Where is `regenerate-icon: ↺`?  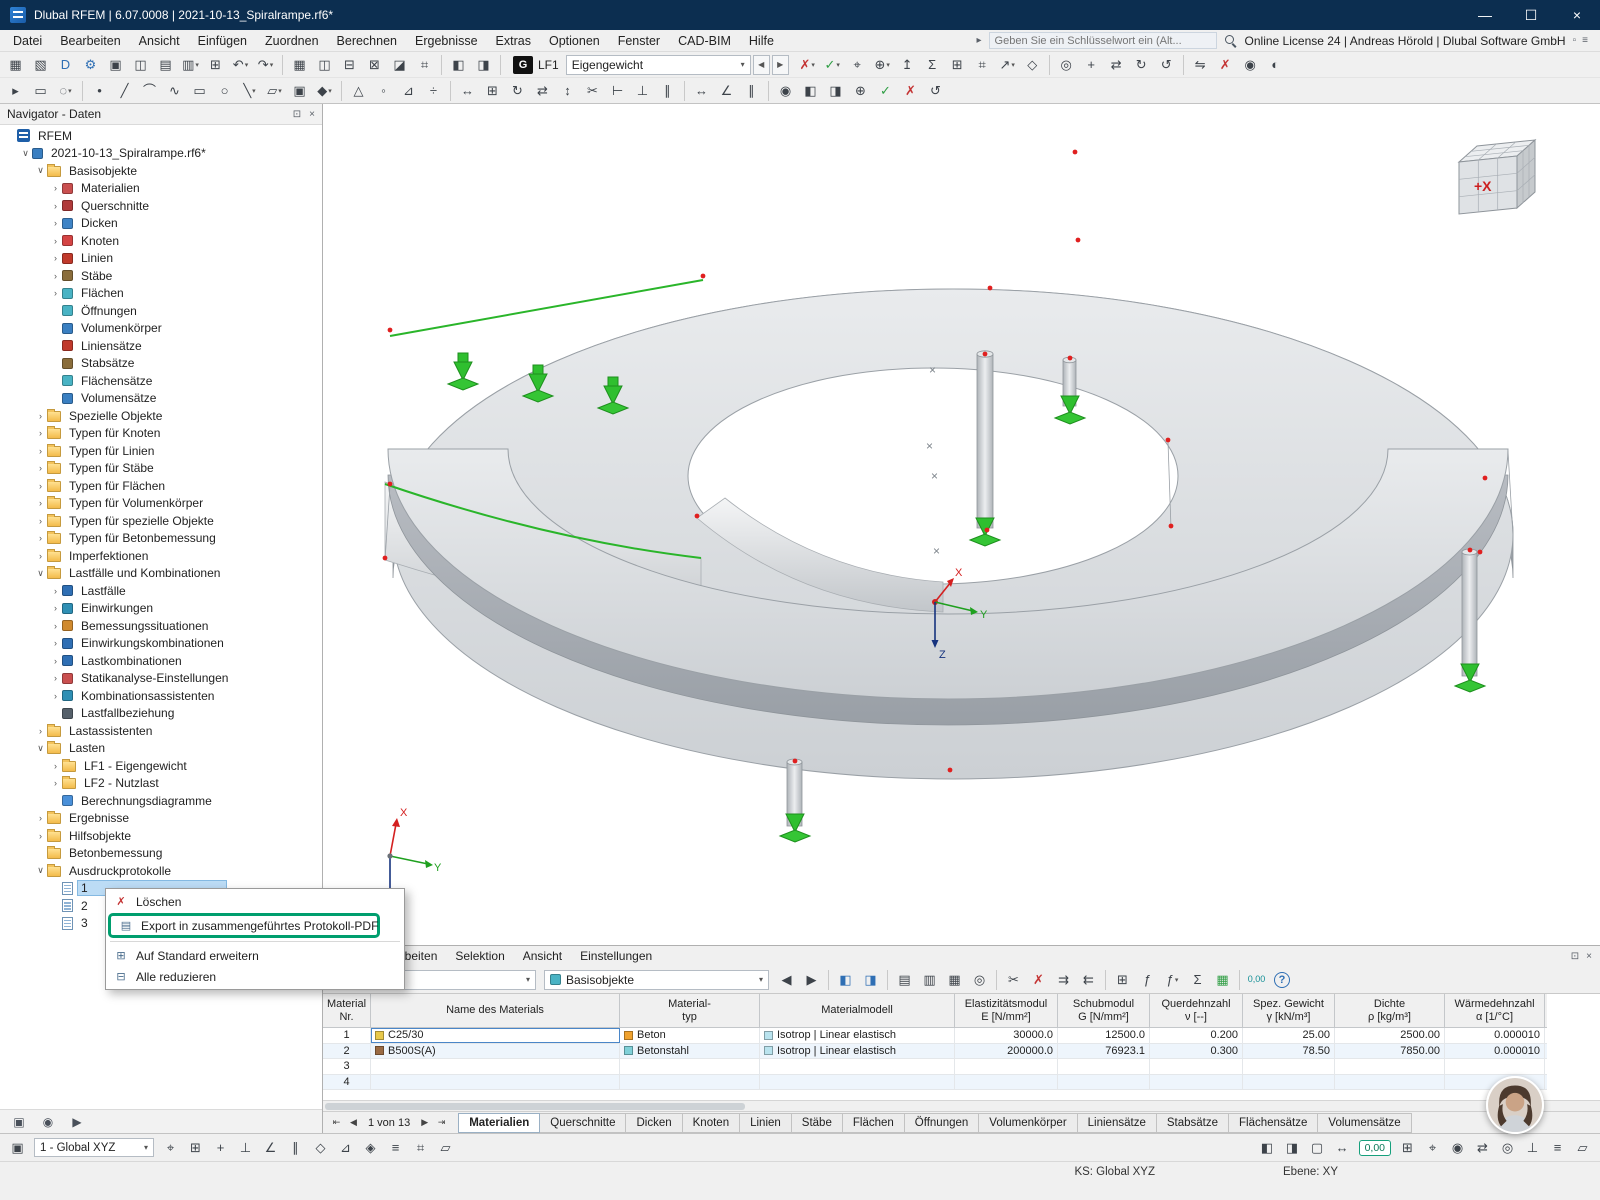
regenerate-icon: ↺ is located at coordinates (935, 91).